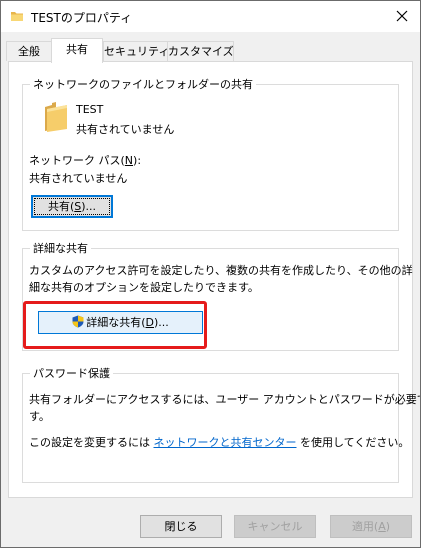 The image size is (421, 548). What do you see at coordinates (85, 160) in the screenshot?
I see `network-path-label: ネットワーク パス(N):` at bounding box center [85, 160].